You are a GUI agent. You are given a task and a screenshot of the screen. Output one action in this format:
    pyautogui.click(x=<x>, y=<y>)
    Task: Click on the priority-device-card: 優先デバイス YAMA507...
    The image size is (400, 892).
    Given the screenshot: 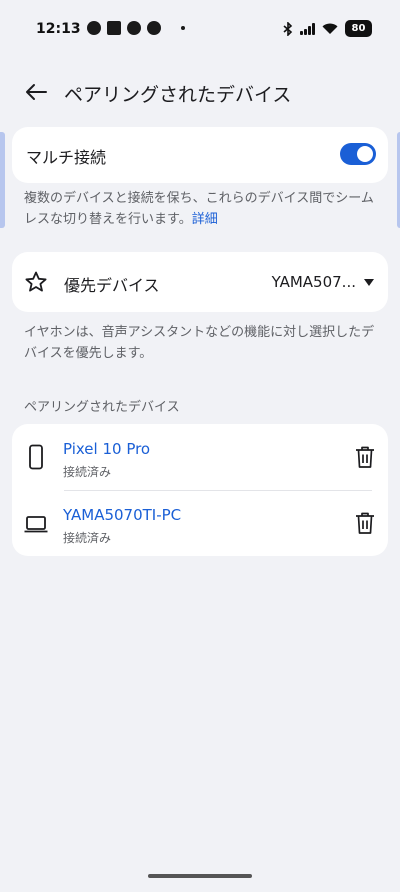 What is the action you would take?
    pyautogui.click(x=200, y=282)
    